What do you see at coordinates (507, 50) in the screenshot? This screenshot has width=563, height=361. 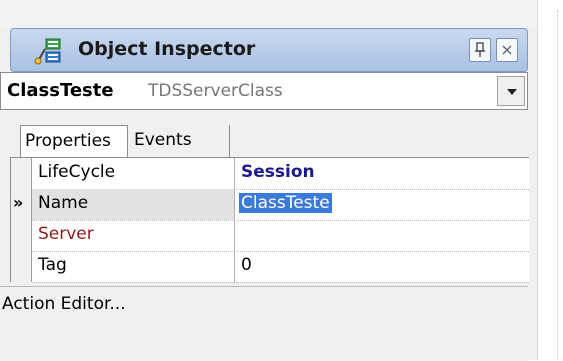 I see `close-icon` at bounding box center [507, 50].